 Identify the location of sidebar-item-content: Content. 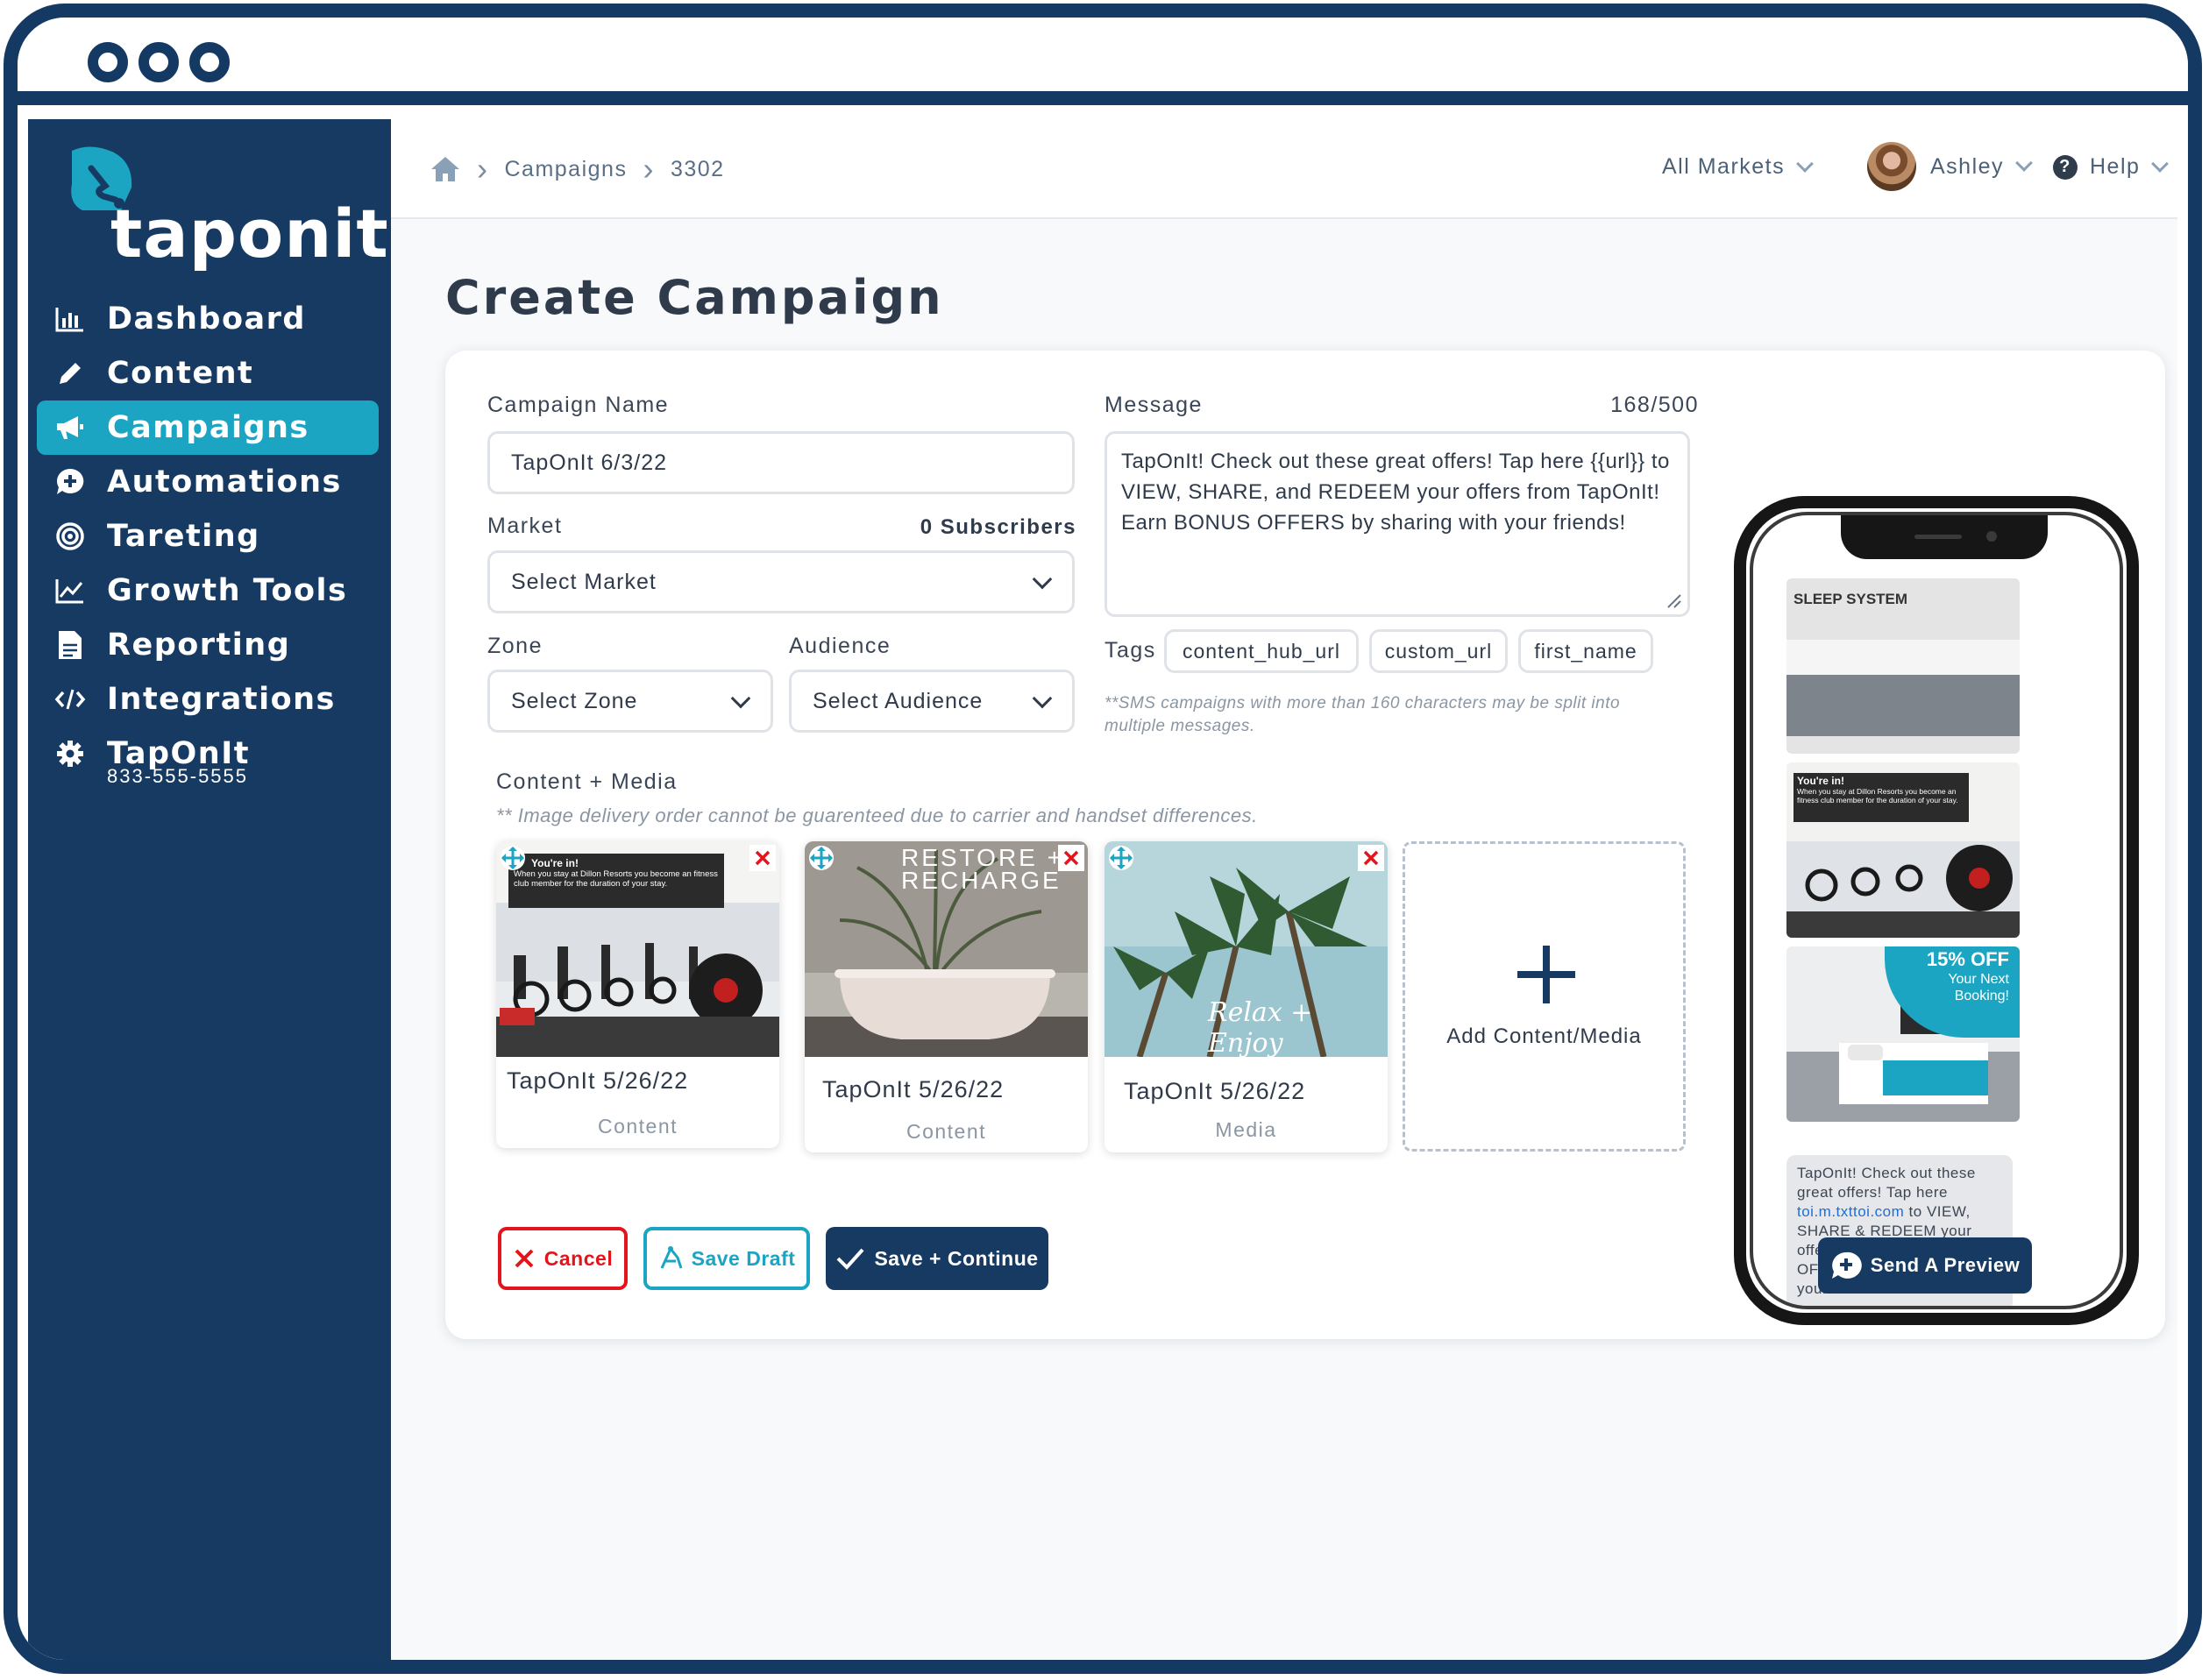
(208, 373).